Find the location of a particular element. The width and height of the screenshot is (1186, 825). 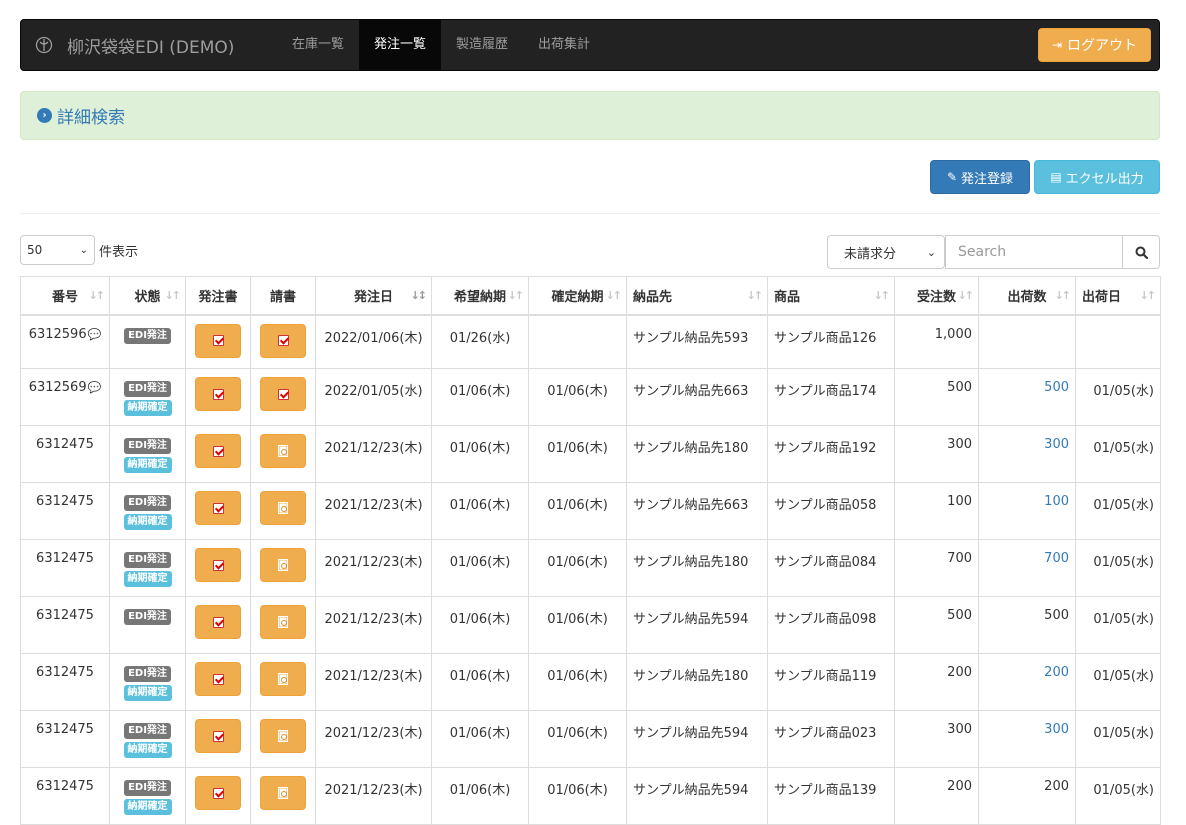

shipped-qty-value: 700 is located at coordinates (1056, 558).